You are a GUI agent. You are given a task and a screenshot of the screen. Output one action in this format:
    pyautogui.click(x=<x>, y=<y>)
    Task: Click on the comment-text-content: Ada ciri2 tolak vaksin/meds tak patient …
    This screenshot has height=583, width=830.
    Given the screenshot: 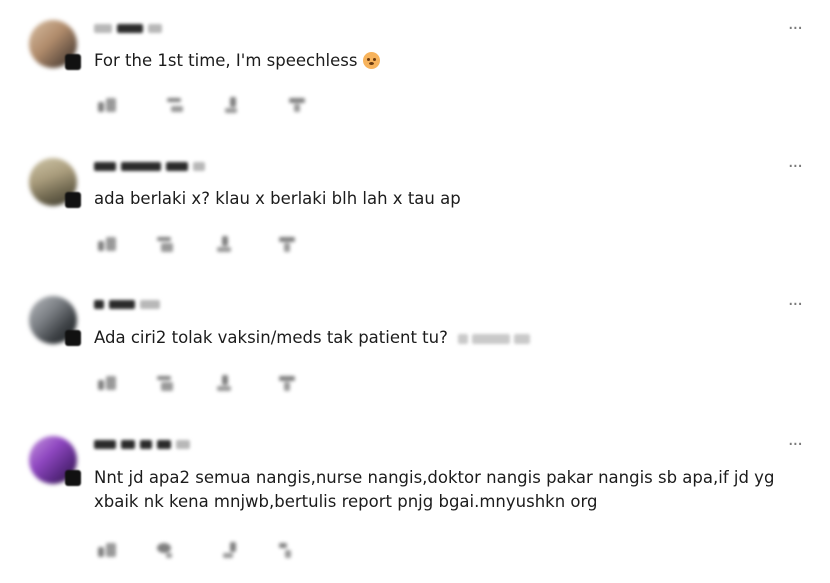 What is the action you would take?
    pyautogui.click(x=271, y=337)
    